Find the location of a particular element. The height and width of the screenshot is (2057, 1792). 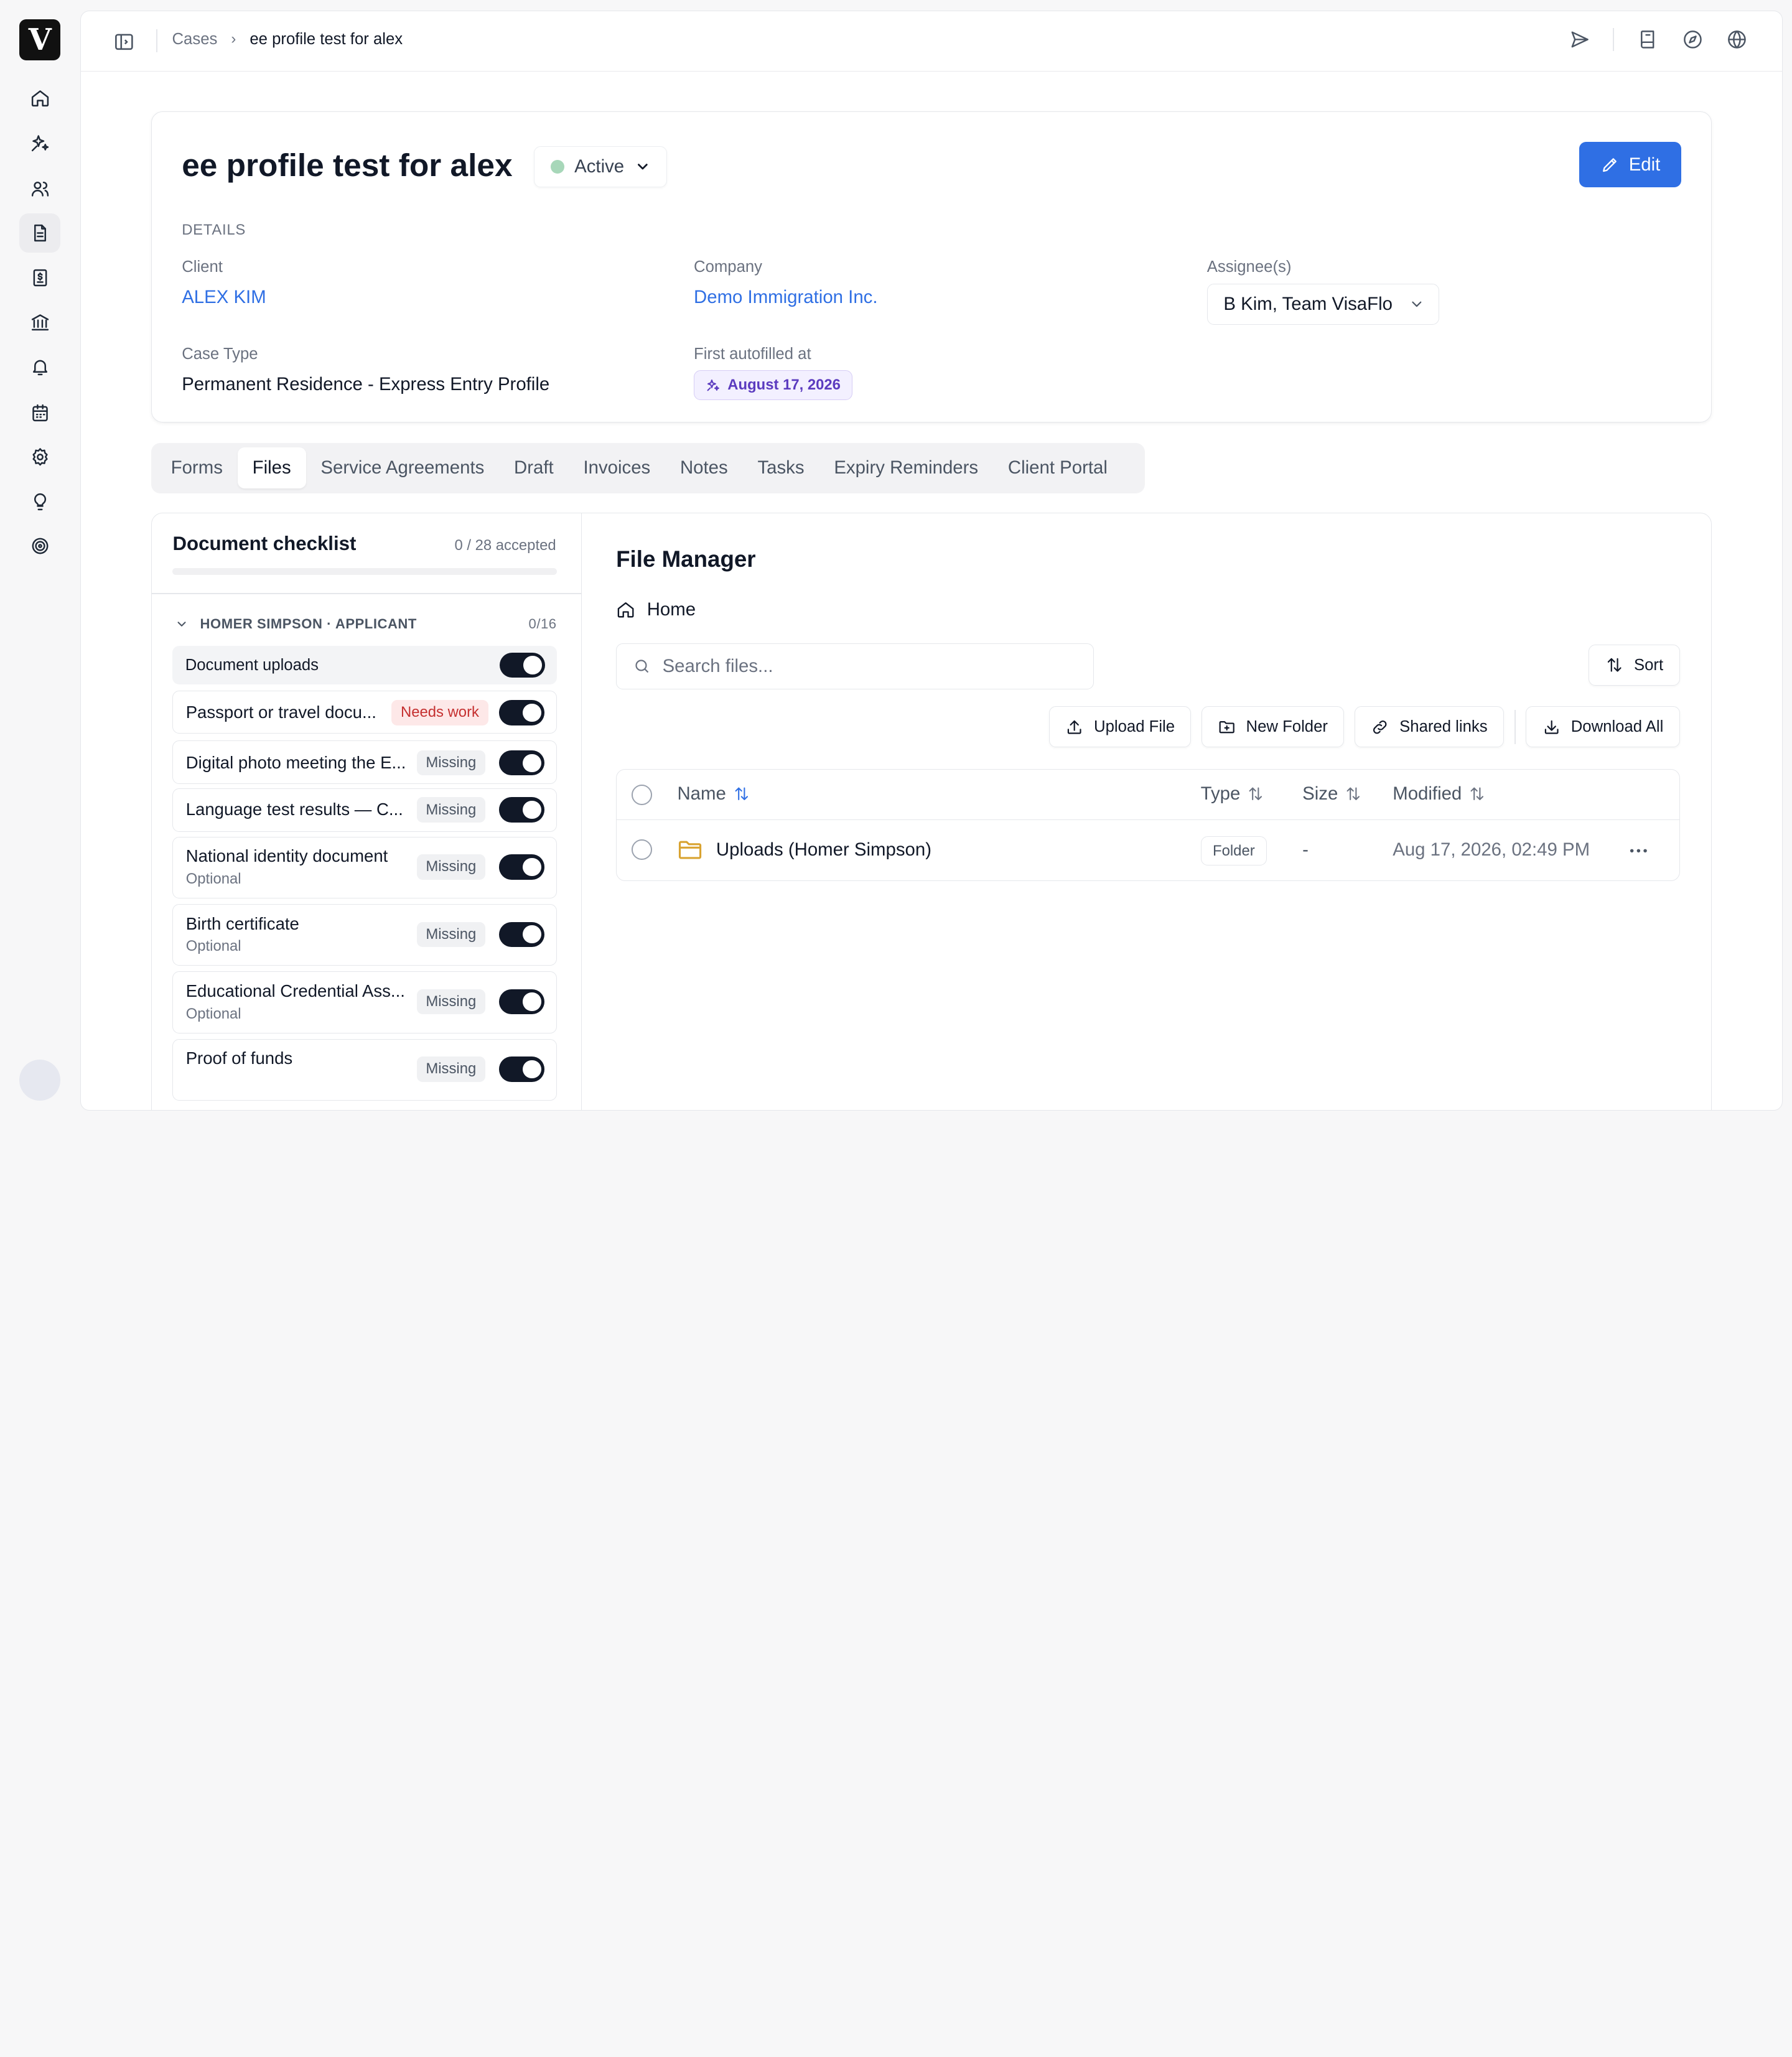

column-size-header: Size is located at coordinates (1332, 794).